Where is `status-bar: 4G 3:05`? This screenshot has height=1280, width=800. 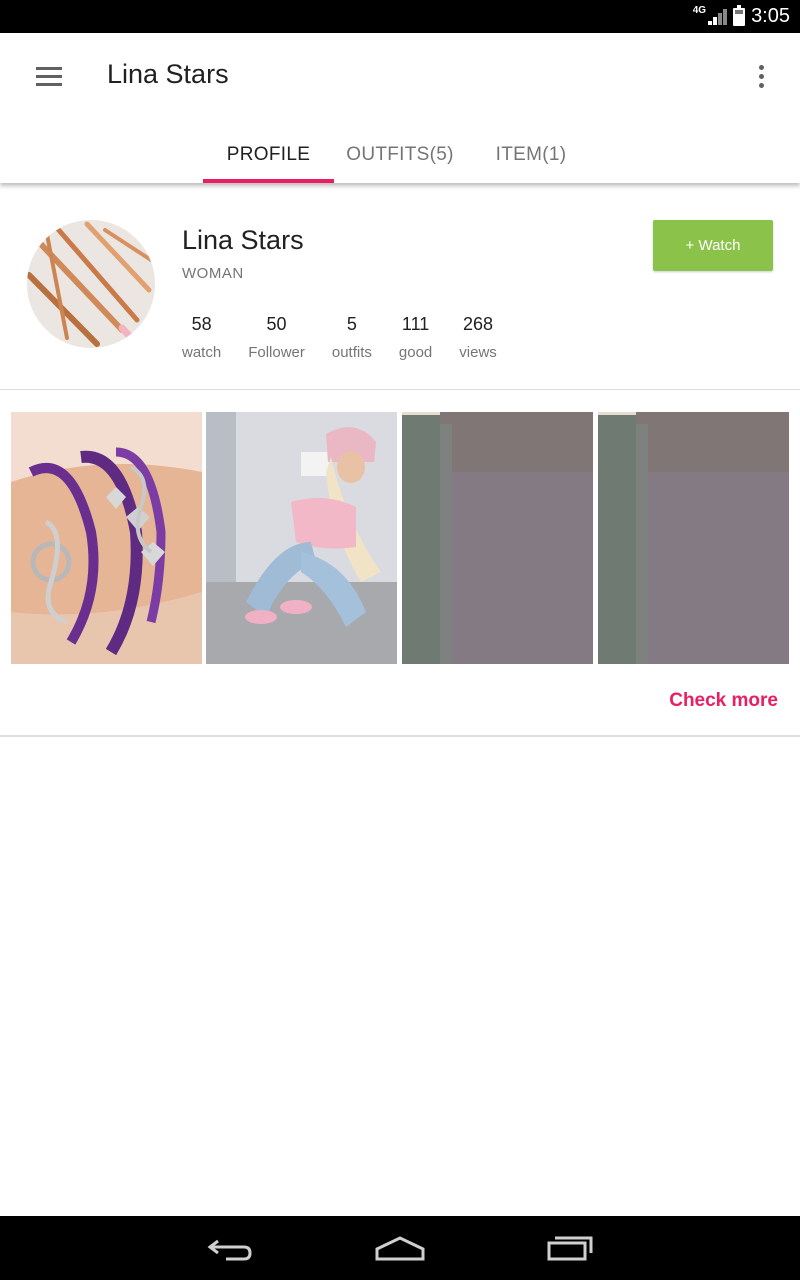
status-bar: 4G 3:05 is located at coordinates (400, 16).